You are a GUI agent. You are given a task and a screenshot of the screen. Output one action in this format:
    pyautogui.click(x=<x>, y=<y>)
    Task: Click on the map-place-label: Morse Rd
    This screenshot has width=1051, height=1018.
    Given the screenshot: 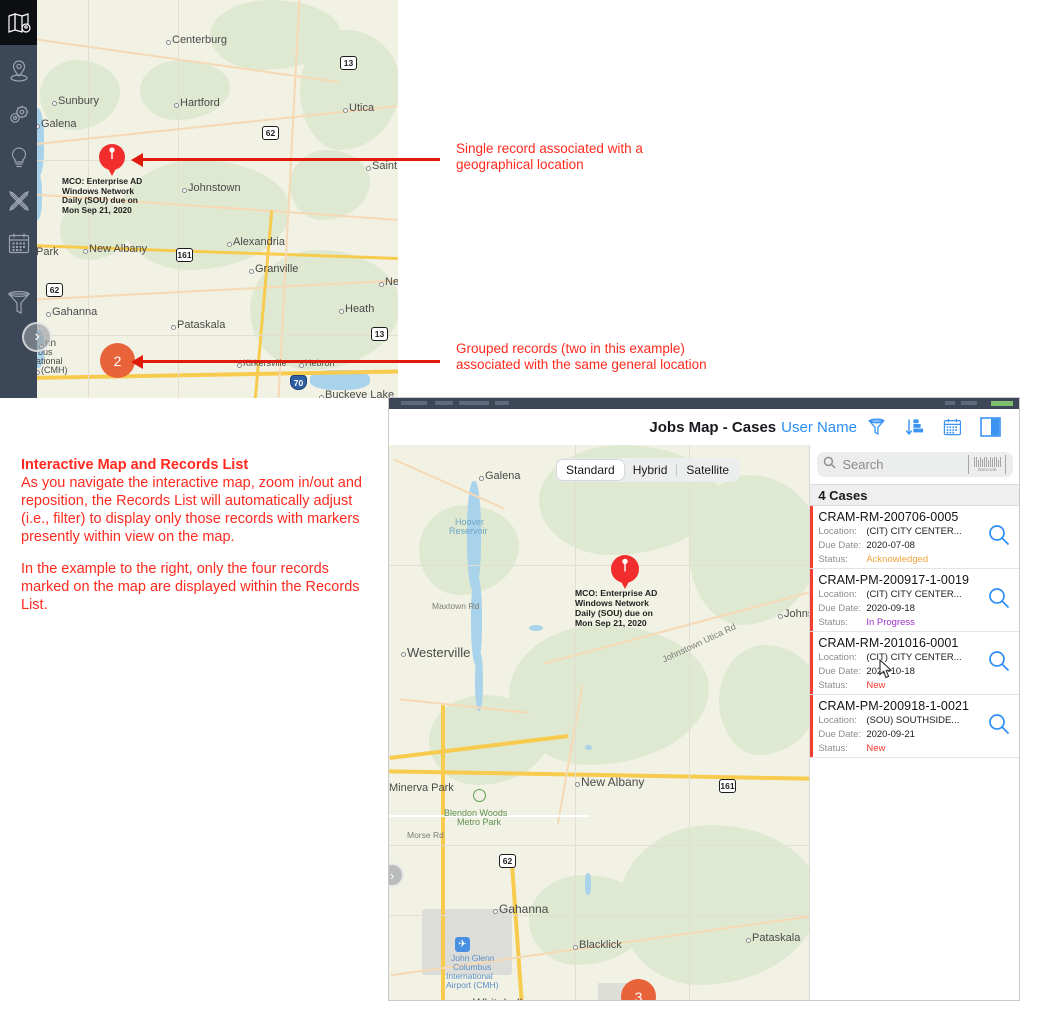 What is the action you would take?
    pyautogui.click(x=425, y=835)
    